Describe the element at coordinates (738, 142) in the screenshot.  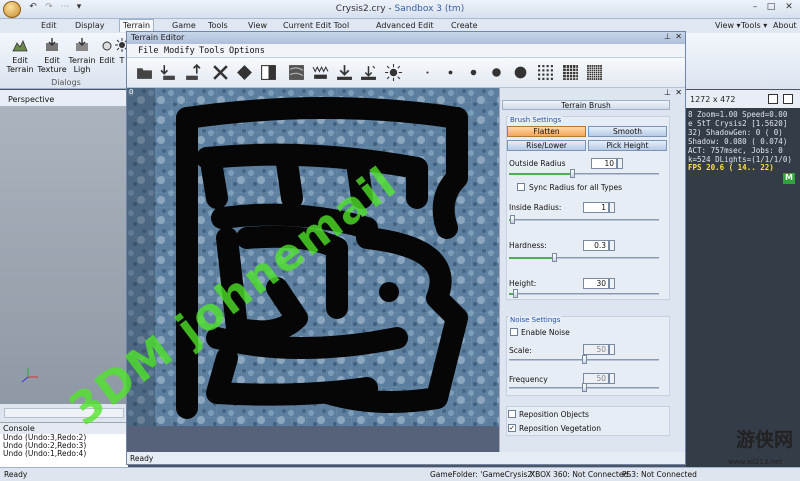
I see `debug-line: Shadow: 0.080 ( 0.074)` at that location.